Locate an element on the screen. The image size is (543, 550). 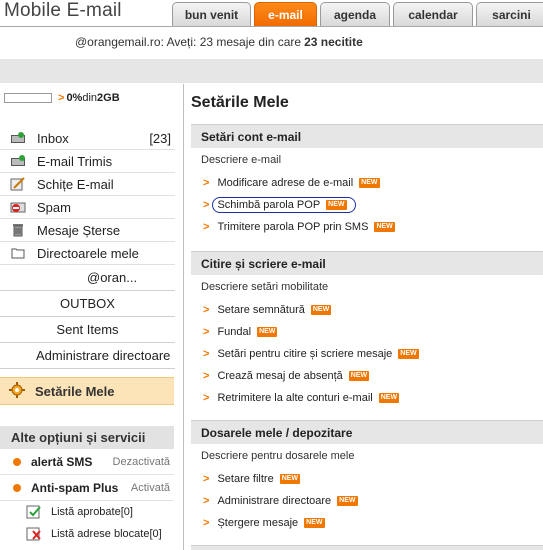
subfolder-outbox: OUTBOX is located at coordinates (87, 304).